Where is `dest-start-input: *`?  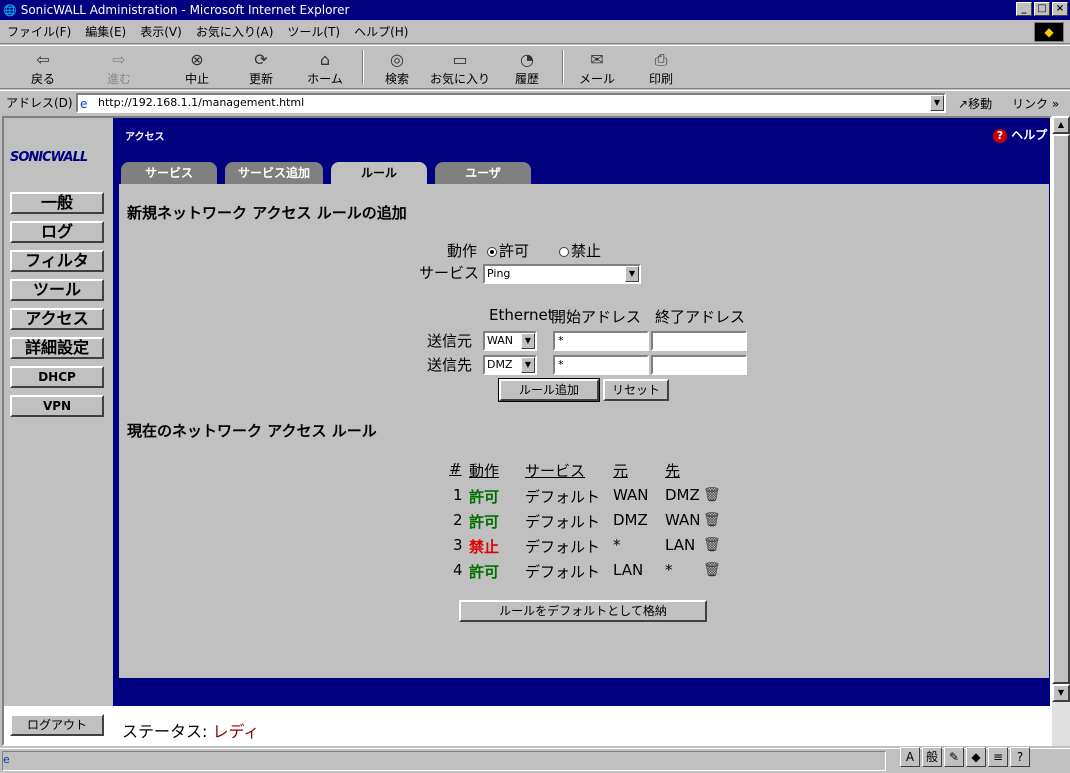
dest-start-input: * is located at coordinates (601, 365).